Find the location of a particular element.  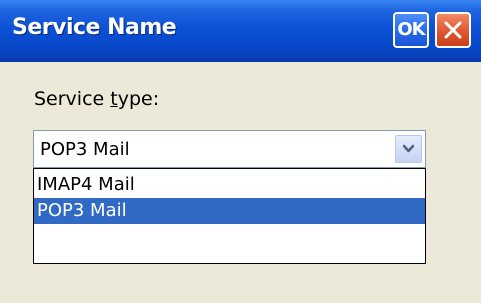

close-button is located at coordinates (453, 30).